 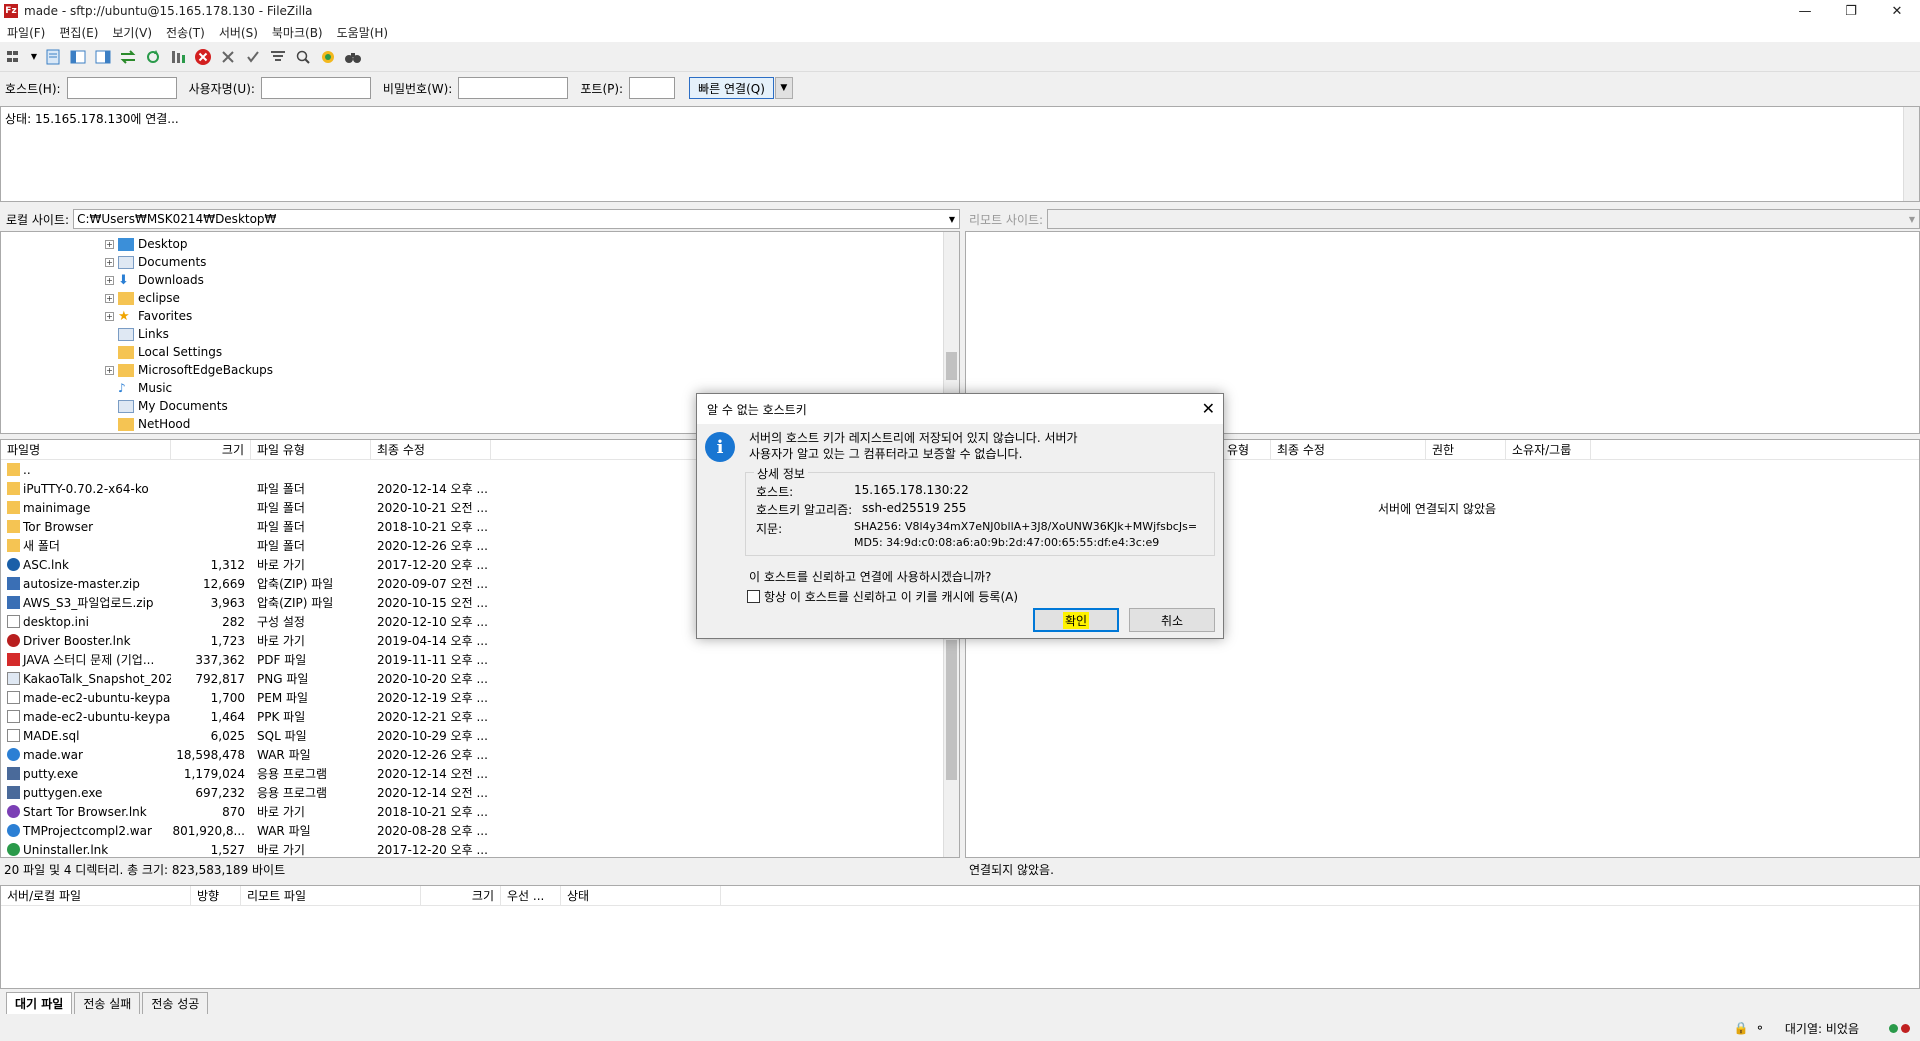 I want to click on restore-button: ❐, so click(x=1851, y=11).